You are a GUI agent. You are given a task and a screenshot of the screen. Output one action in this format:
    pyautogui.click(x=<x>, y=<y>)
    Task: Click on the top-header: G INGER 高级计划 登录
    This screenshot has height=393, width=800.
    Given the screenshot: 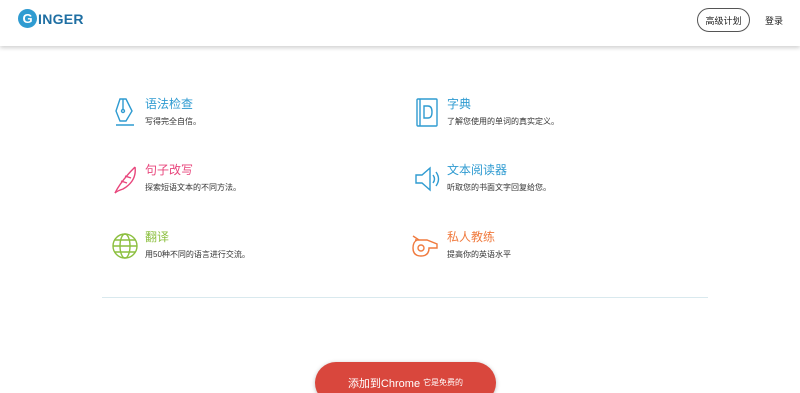 What is the action you would take?
    pyautogui.click(x=400, y=23)
    